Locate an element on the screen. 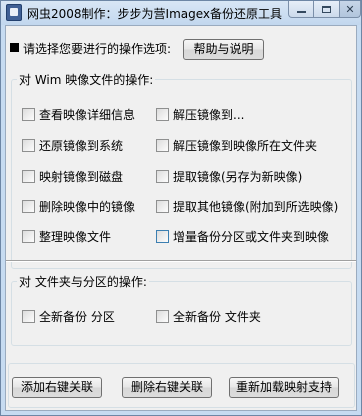  help-button: 帮助与说明 is located at coordinates (223, 49).